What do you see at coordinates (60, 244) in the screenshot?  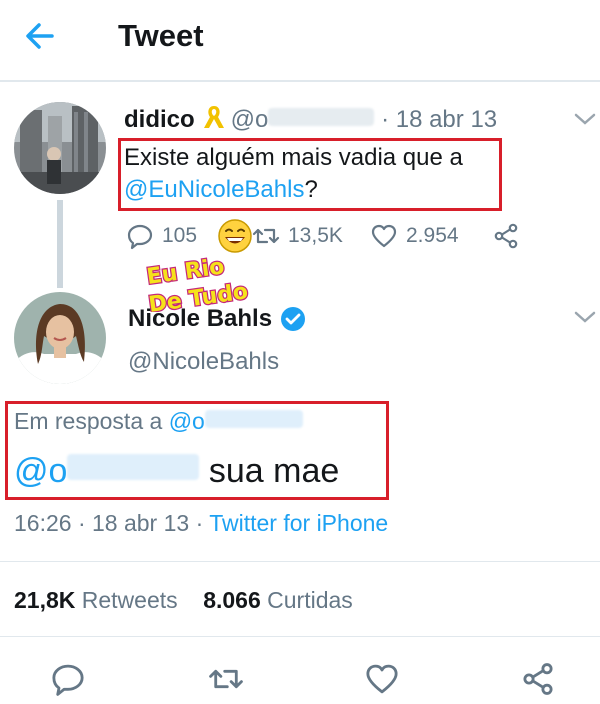 I see `thread-line` at bounding box center [60, 244].